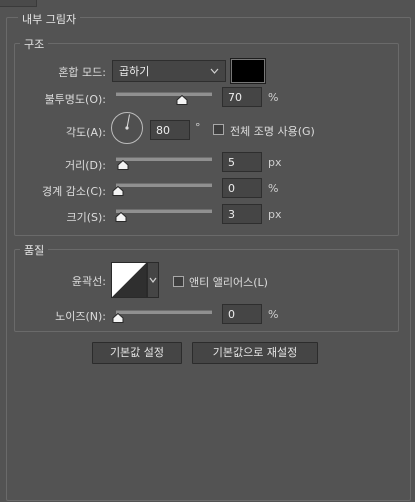  What do you see at coordinates (242, 97) in the screenshot?
I see `opacity-input: 70` at bounding box center [242, 97].